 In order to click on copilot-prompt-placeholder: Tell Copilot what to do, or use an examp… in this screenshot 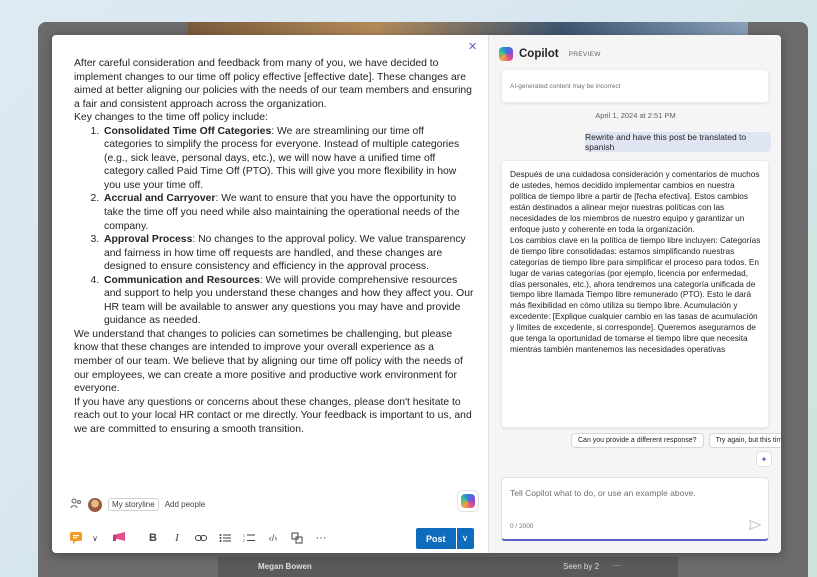, I will do `click(603, 493)`.